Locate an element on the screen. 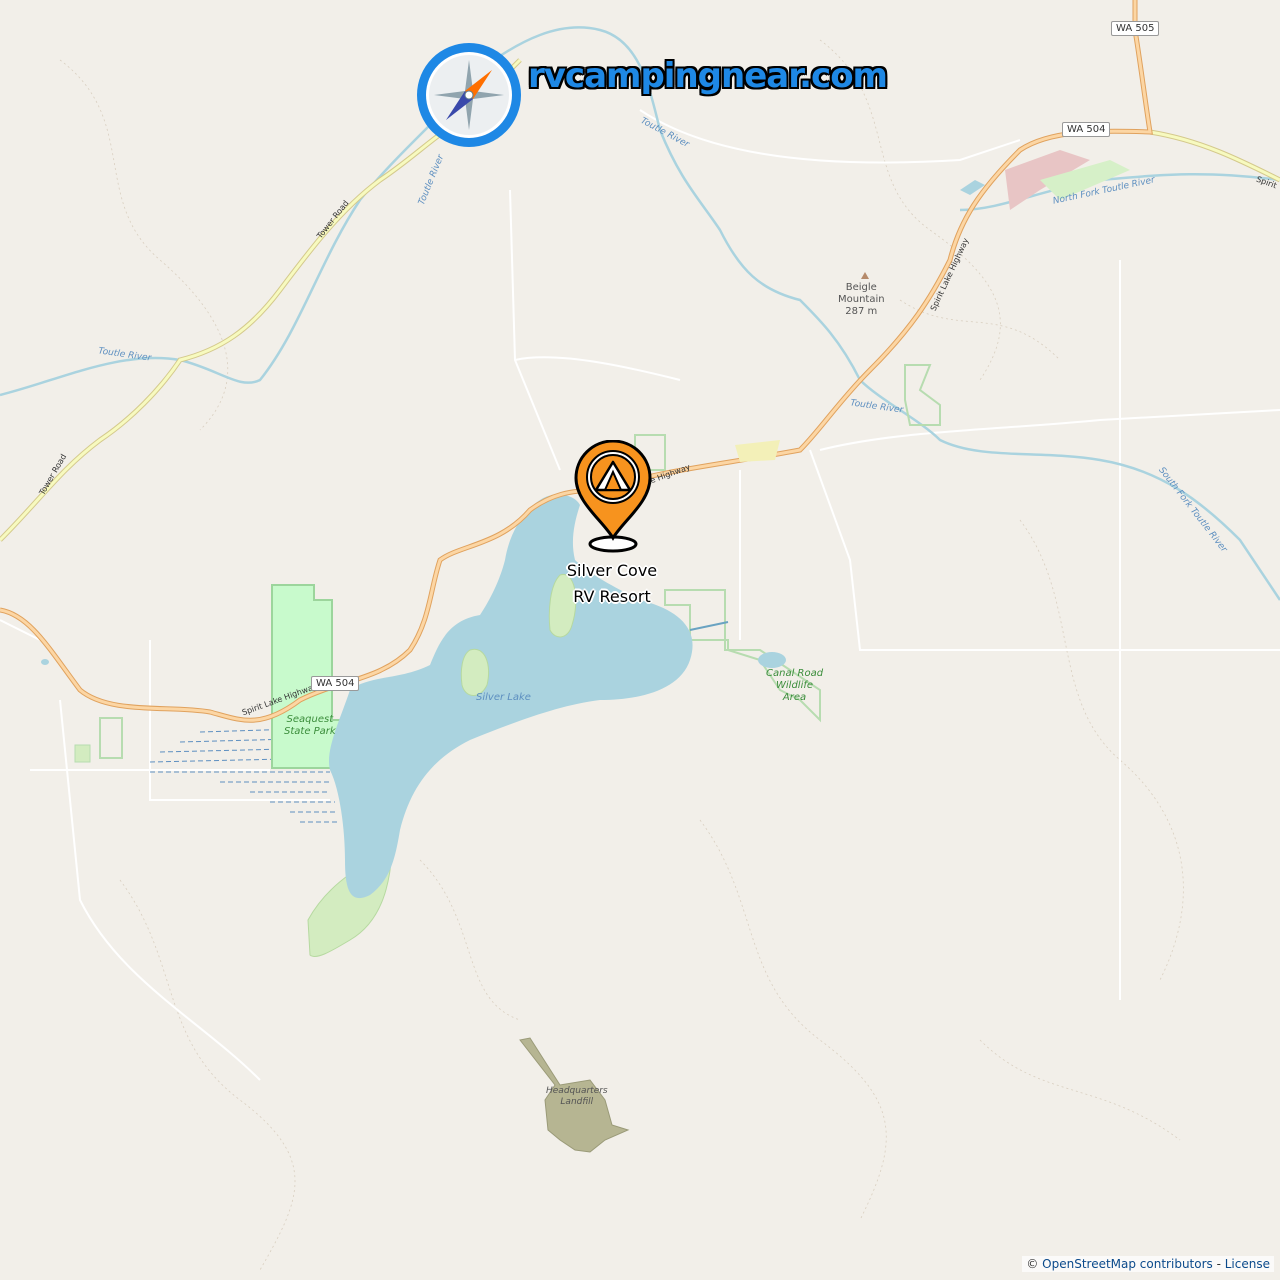 The image size is (1280, 1280). brand-logo: rvcampingnear.com is located at coordinates (651, 96).